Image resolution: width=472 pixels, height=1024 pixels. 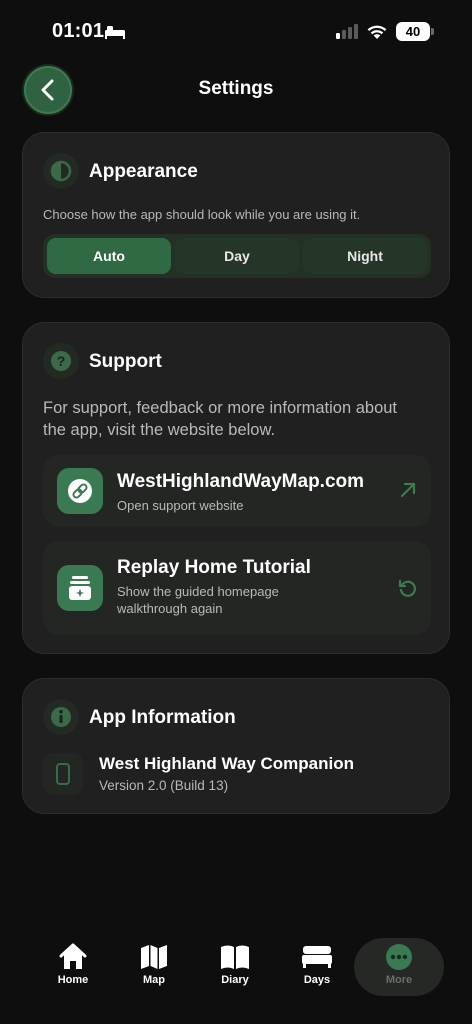 What do you see at coordinates (73, 956) in the screenshot?
I see `home-icon` at bounding box center [73, 956].